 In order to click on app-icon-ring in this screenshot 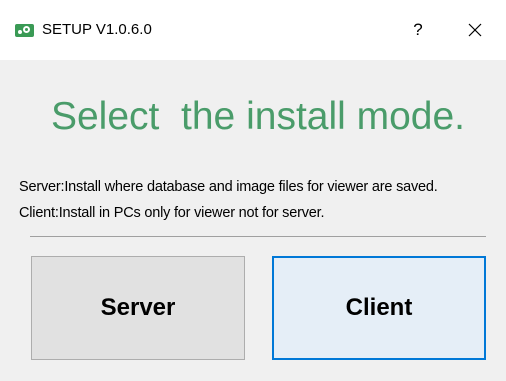, I will do `click(26, 29)`.